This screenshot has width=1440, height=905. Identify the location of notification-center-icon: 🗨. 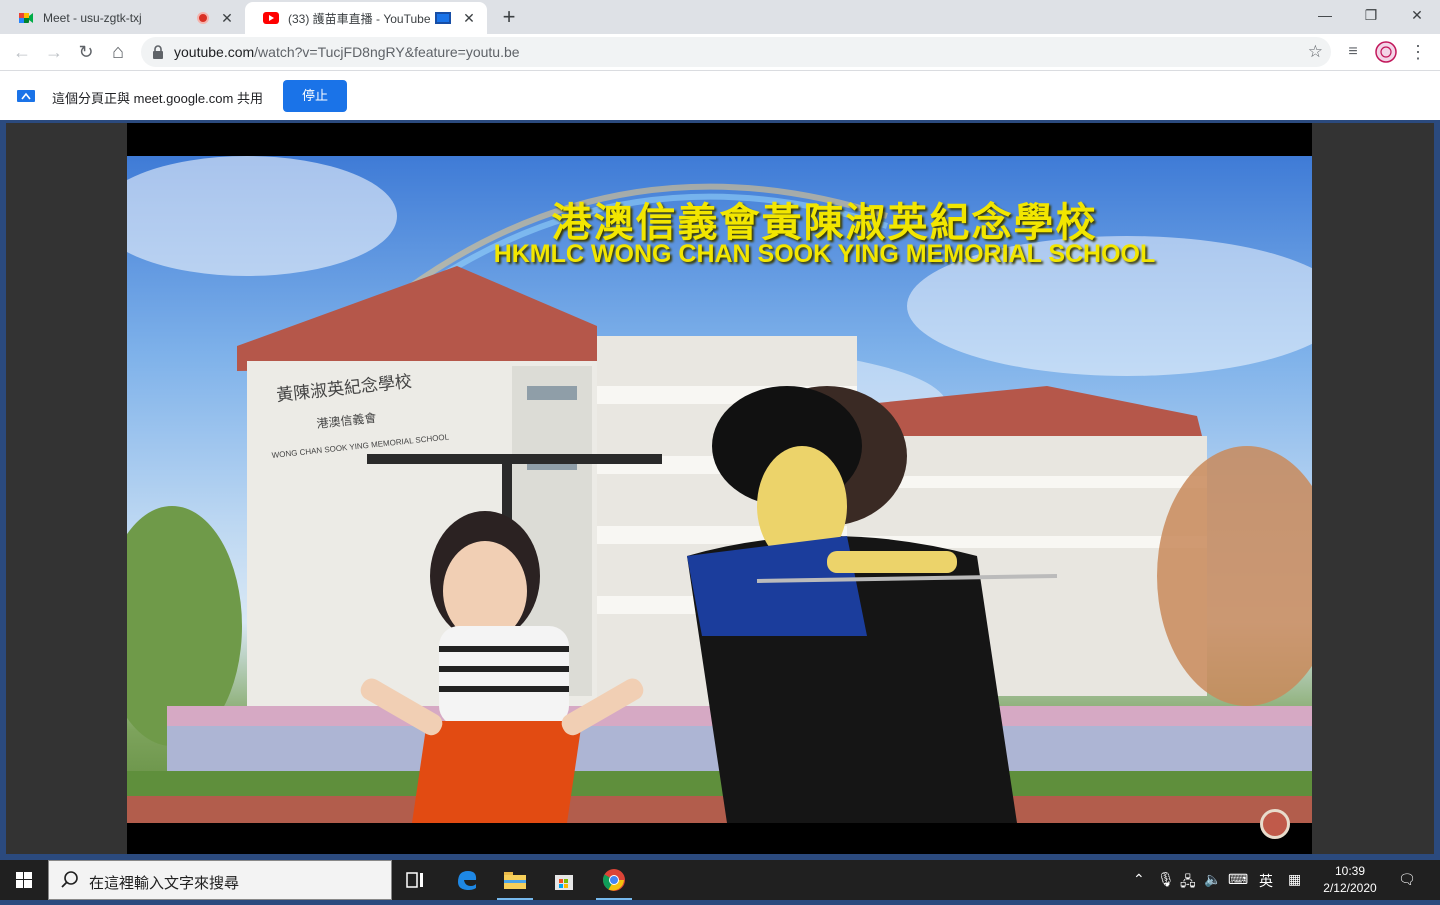
(1407, 879).